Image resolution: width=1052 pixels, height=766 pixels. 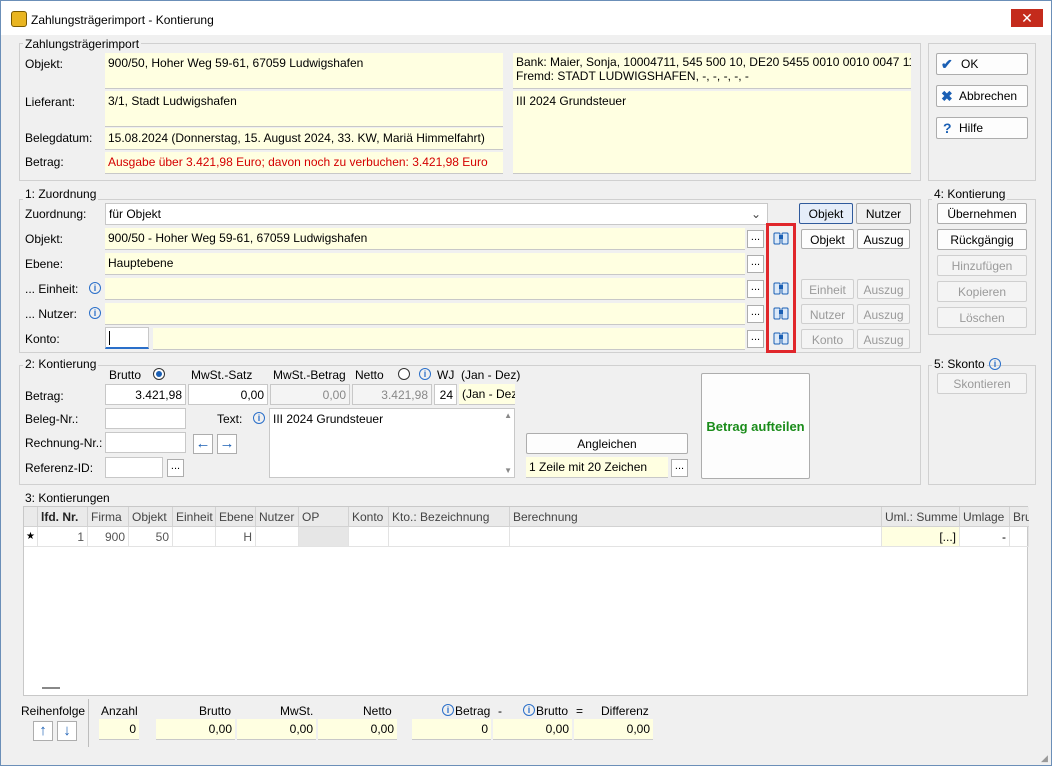 What do you see at coordinates (203, 444) in the screenshot?
I see `arrow-left-icon: ←` at bounding box center [203, 444].